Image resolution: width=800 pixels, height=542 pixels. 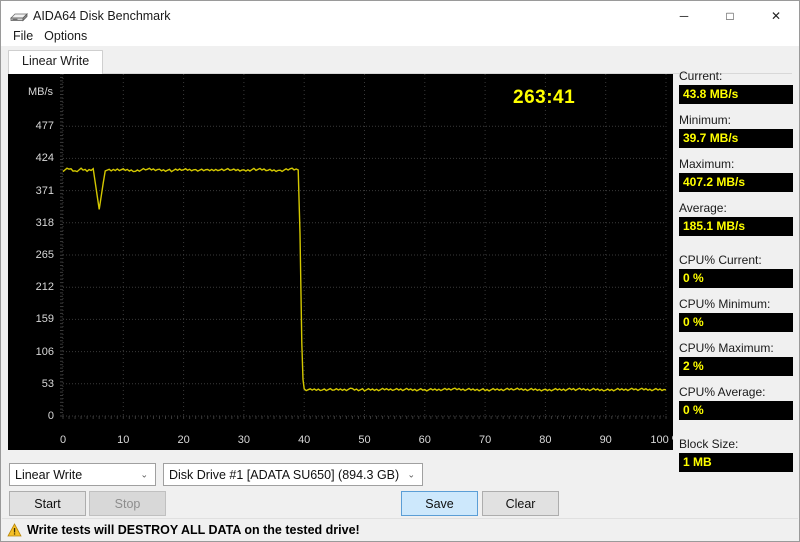 I want to click on stat-label: Maximum:, so click(x=707, y=164).